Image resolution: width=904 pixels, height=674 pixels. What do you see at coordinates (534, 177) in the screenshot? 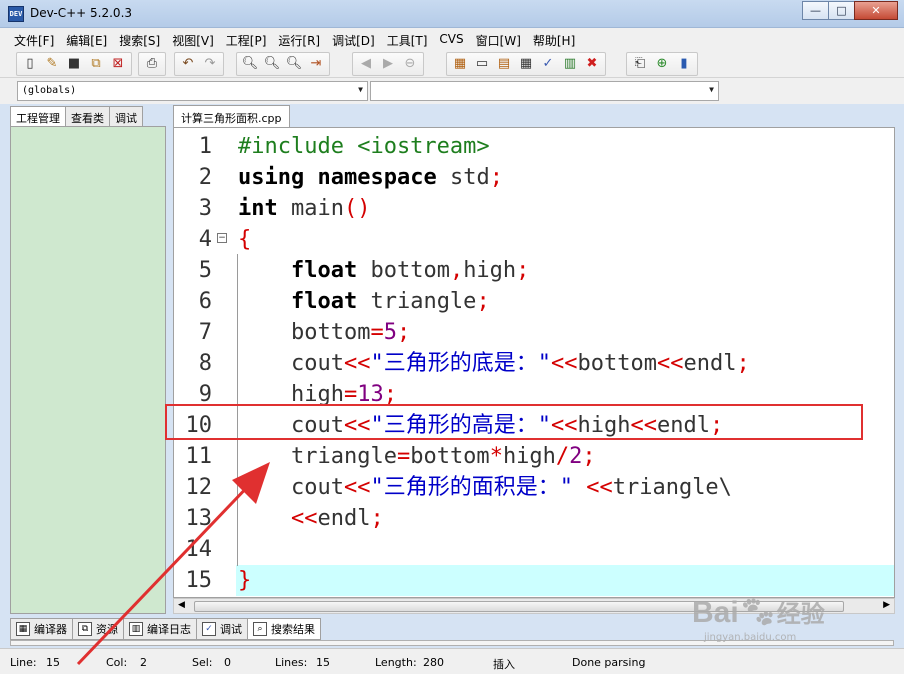
I see `code-line: 2 using namespace std;` at bounding box center [534, 177].